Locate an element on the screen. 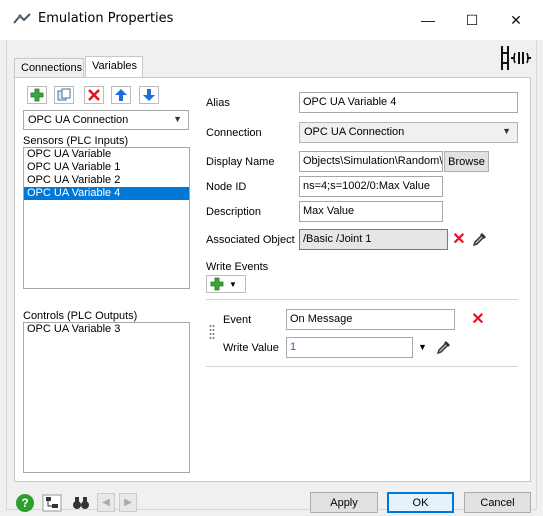 This screenshot has width=543, height=516. arrow-down-icon is located at coordinates (149, 95).